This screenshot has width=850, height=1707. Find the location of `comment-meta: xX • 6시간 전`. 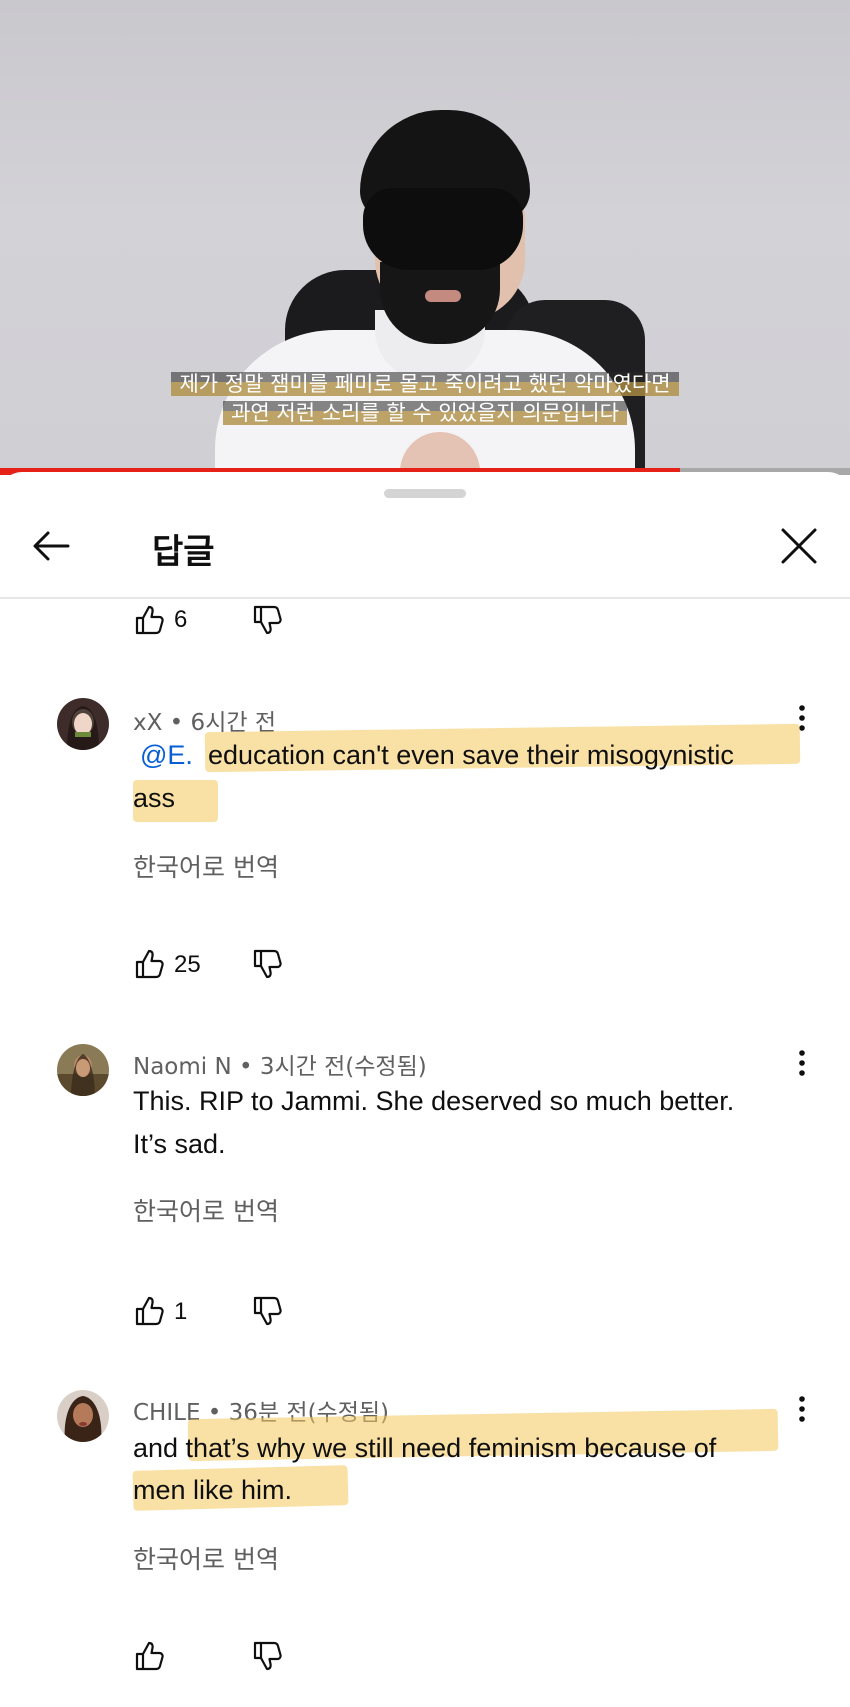

comment-meta: xX • 6시간 전 is located at coordinates (204, 723).